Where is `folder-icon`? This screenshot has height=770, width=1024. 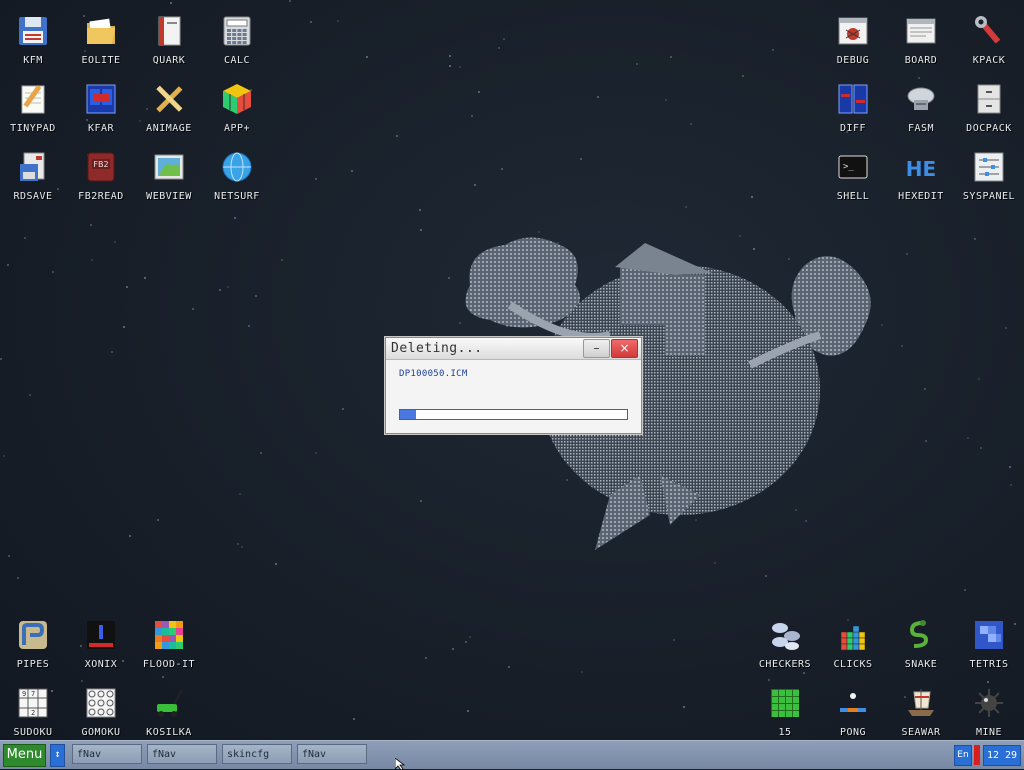 folder-icon is located at coordinates (101, 31).